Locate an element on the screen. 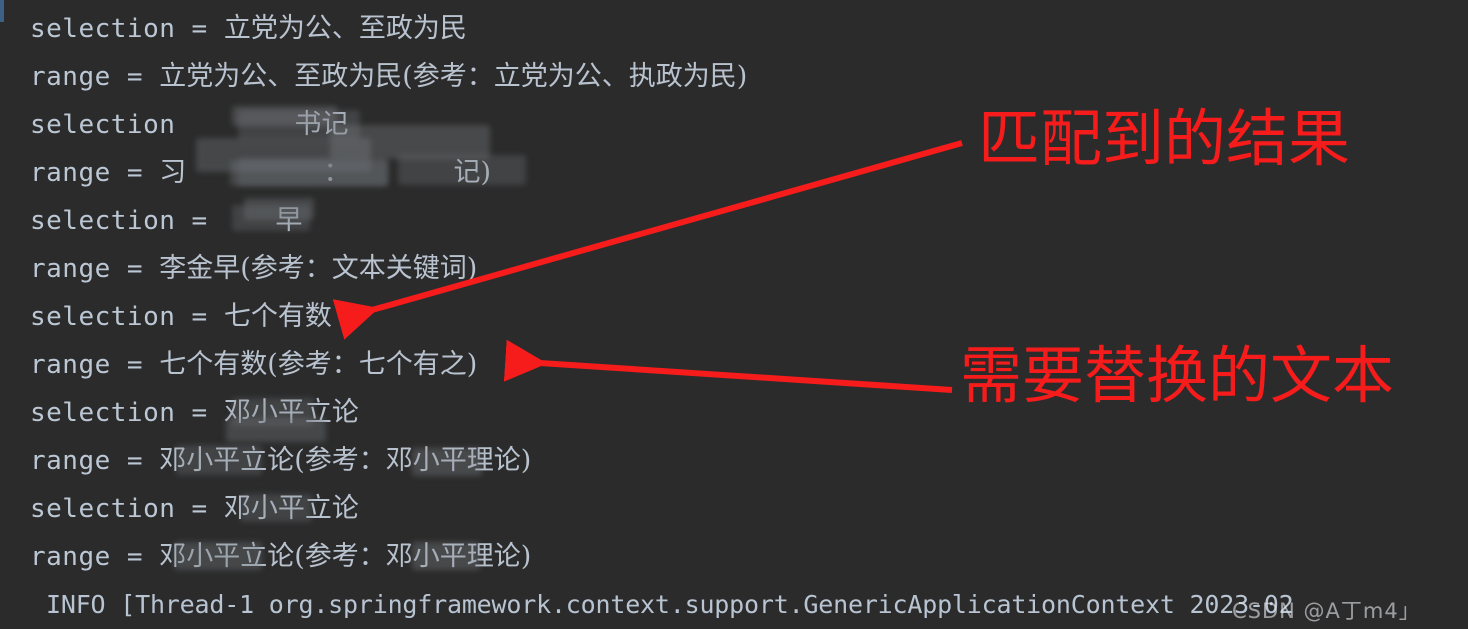 This screenshot has height=629, width=1468. console-line-value: 立党为公、至政为民(参考：立党为公、执政为民) is located at coordinates (453, 76).